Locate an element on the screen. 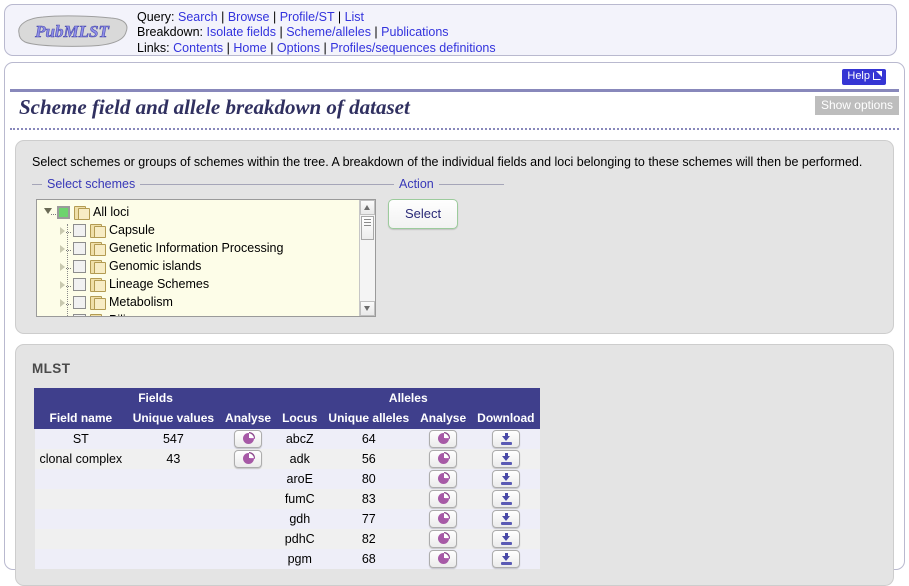 The width and height of the screenshot is (909, 586). cell-locus: pgm is located at coordinates (299, 559).